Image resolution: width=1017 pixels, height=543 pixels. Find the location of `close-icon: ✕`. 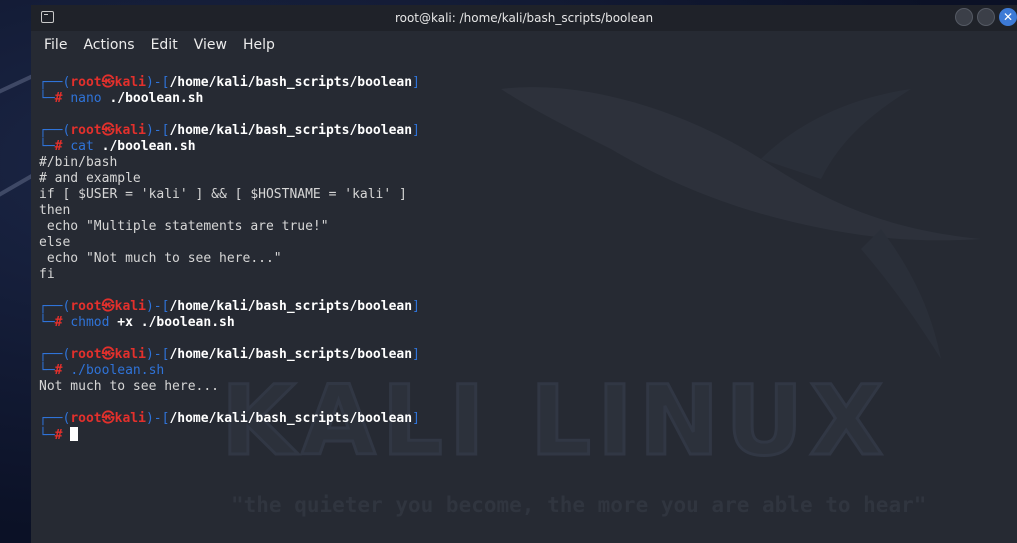

close-icon: ✕ is located at coordinates (1008, 17).